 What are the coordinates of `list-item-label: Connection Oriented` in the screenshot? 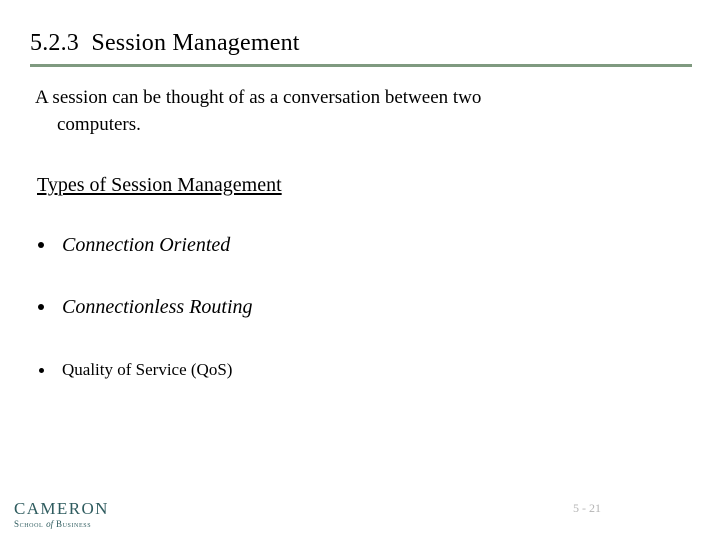 It's located at (146, 245).